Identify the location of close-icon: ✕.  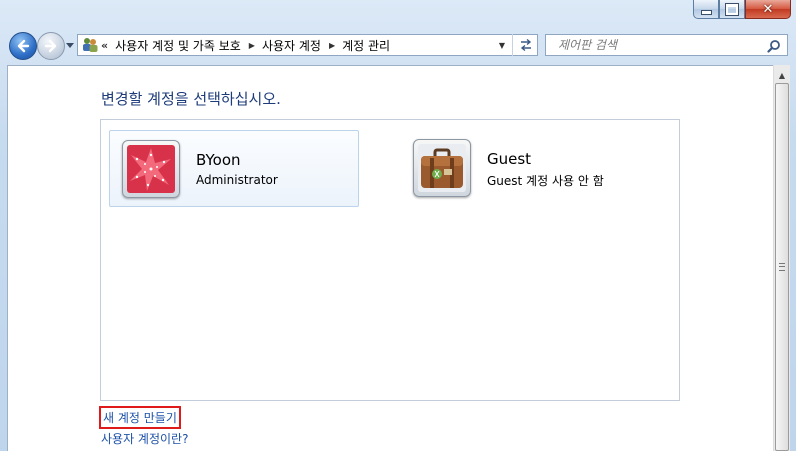
(768, 9).